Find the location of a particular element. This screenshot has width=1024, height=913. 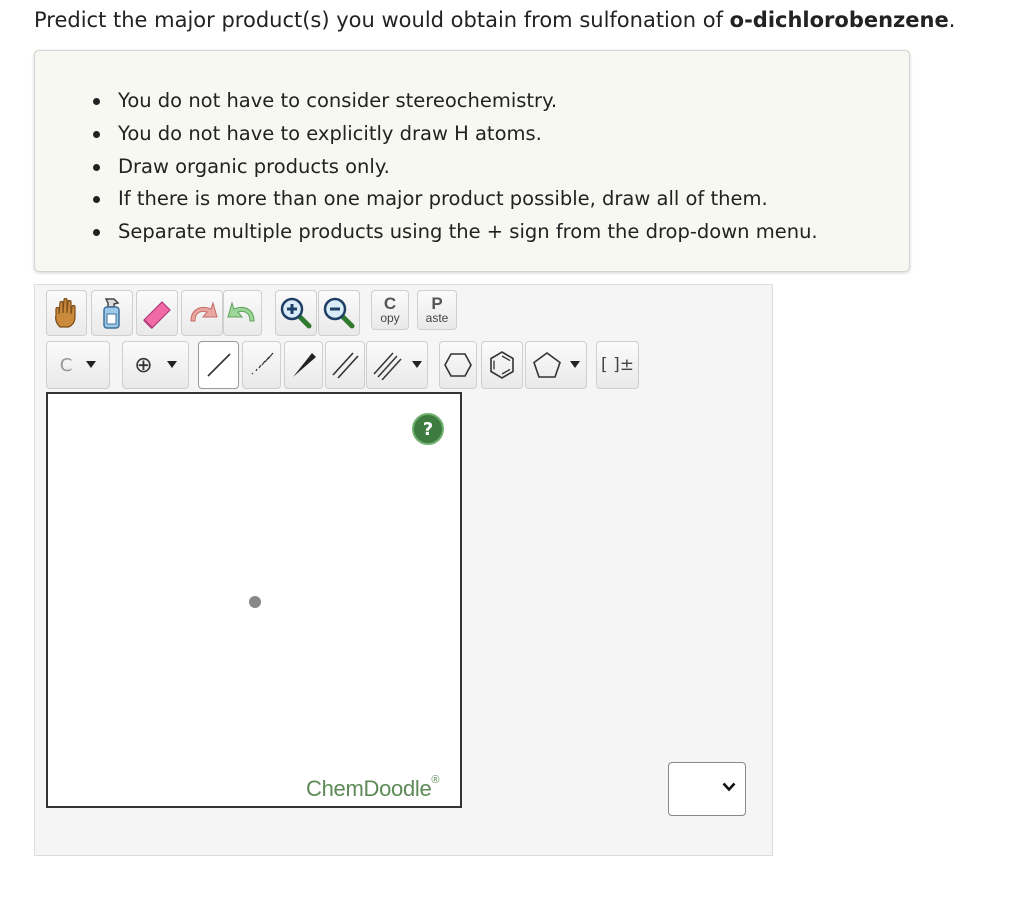

zoom-in-button is located at coordinates (296, 313).